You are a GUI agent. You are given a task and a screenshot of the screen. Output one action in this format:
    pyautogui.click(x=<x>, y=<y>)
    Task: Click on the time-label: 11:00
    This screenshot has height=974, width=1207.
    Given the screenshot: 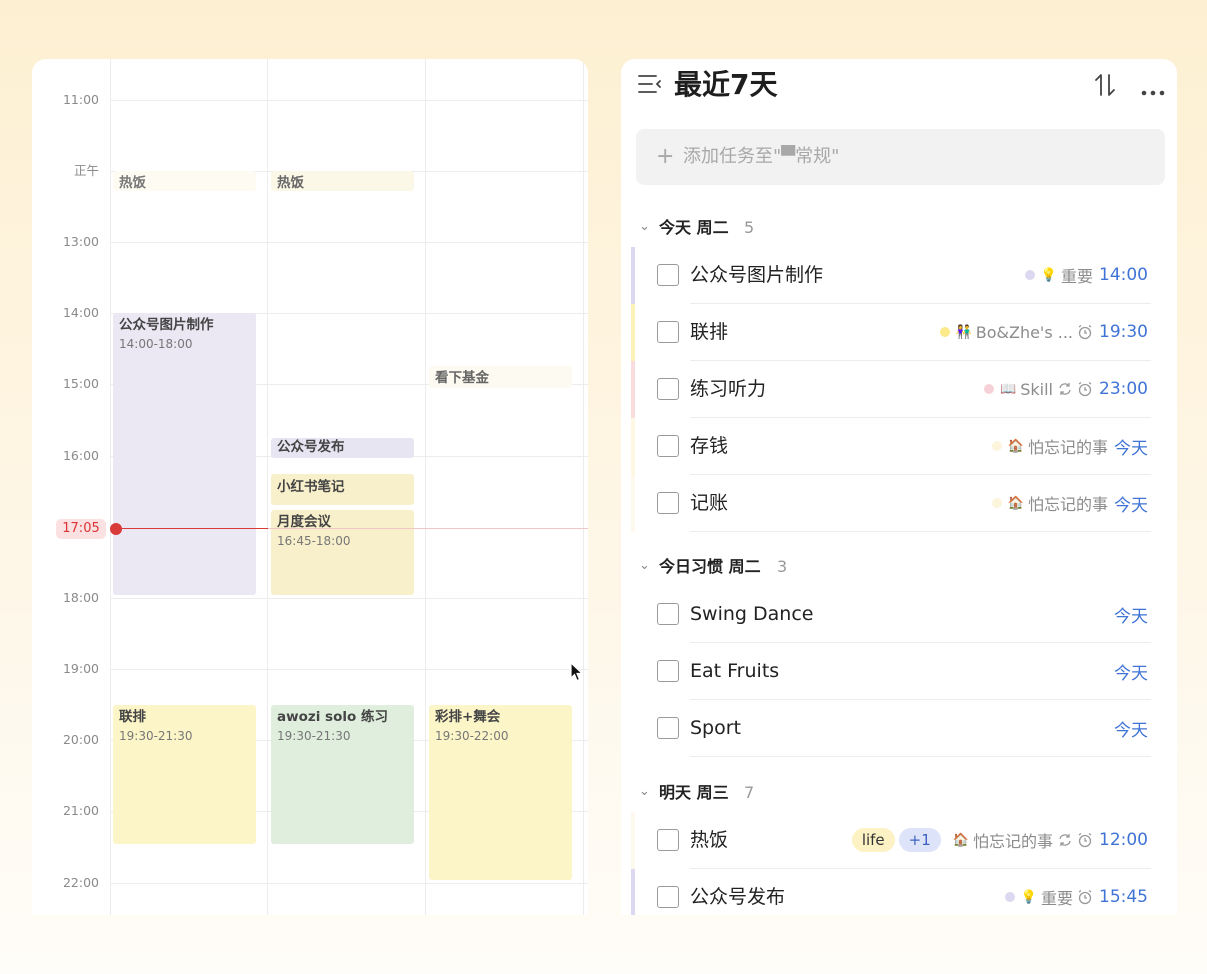 What is the action you would take?
    pyautogui.click(x=80, y=99)
    